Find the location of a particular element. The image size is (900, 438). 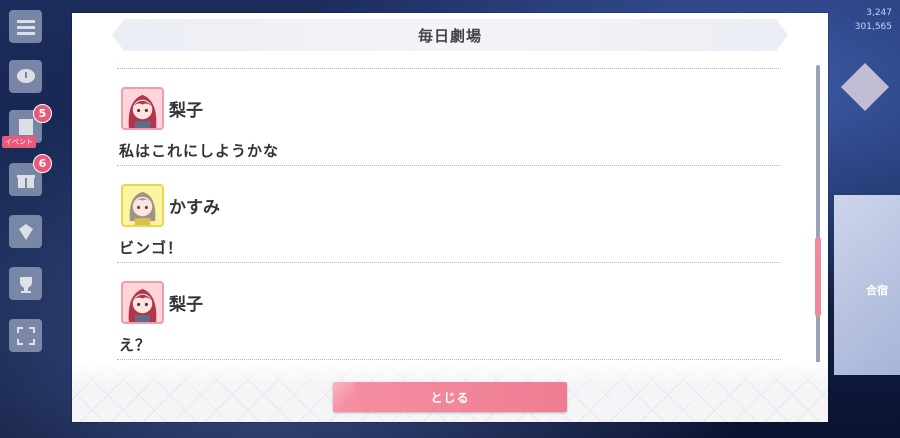

dialog-title: 毎日劇場 is located at coordinates (449, 35).